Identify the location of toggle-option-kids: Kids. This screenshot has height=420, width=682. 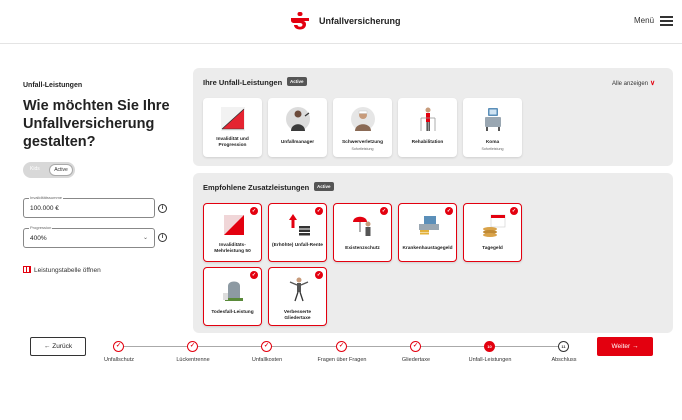
(35, 169).